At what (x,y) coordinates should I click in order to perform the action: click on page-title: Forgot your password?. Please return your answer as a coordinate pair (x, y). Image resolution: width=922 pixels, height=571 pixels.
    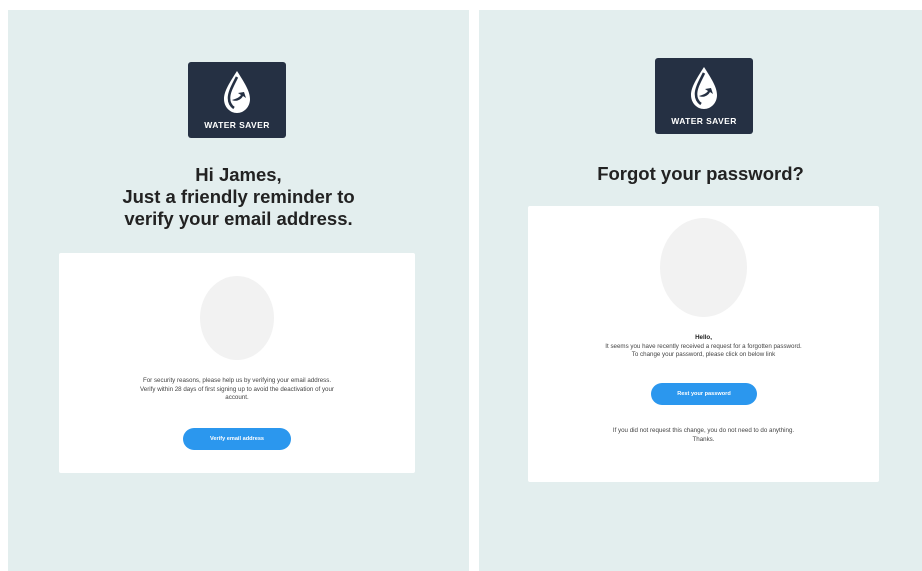
    Looking at the image, I should click on (700, 173).